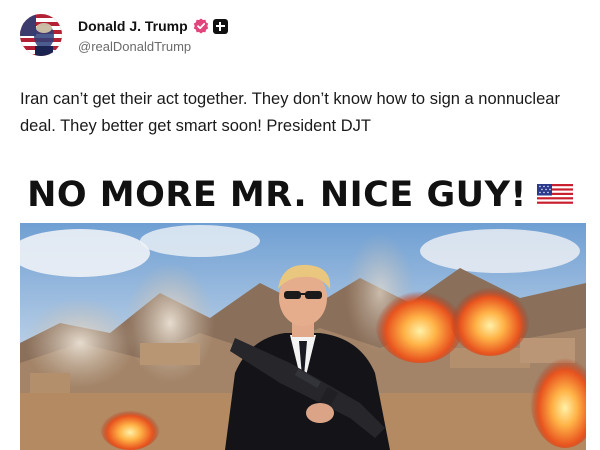 This screenshot has width=600, height=450. What do you see at coordinates (133, 26) in the screenshot?
I see `author-display-name: Donald J. Trump` at bounding box center [133, 26].